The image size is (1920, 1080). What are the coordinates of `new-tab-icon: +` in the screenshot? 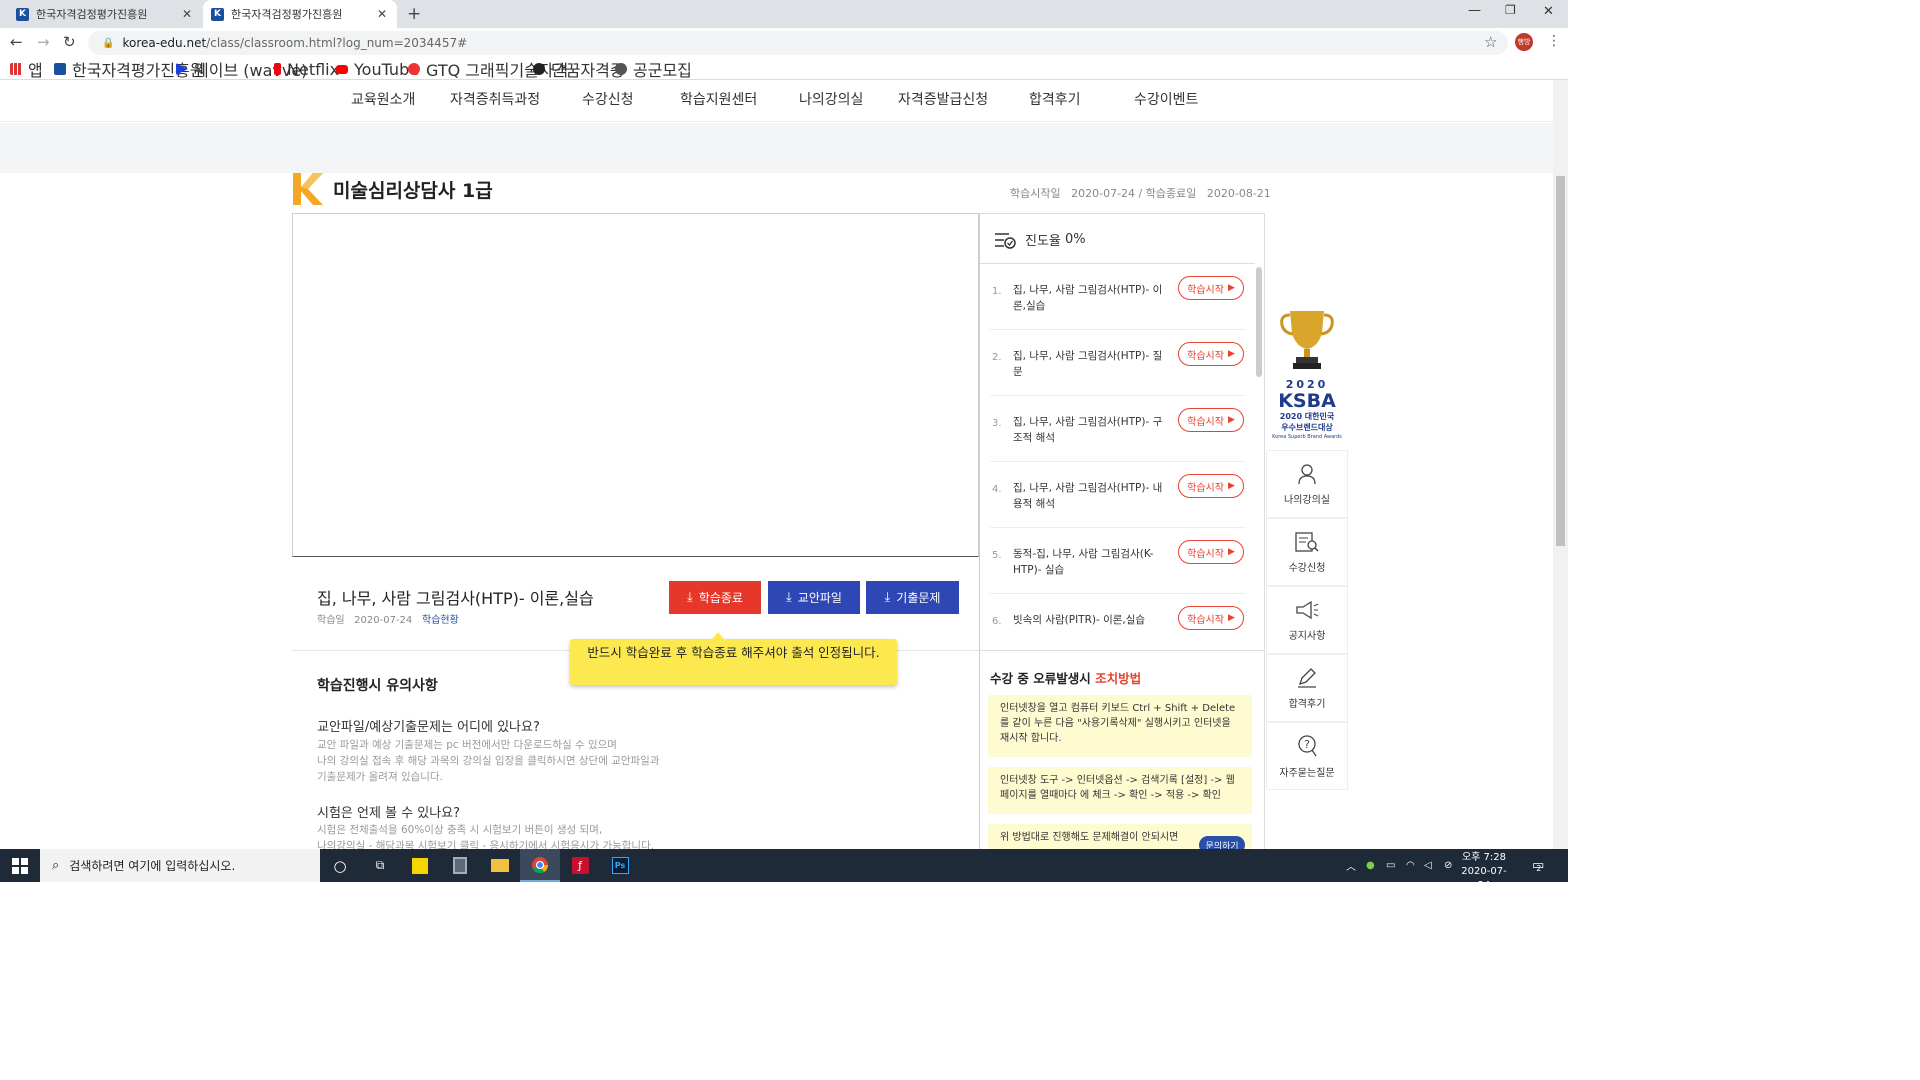 It's located at (414, 14).